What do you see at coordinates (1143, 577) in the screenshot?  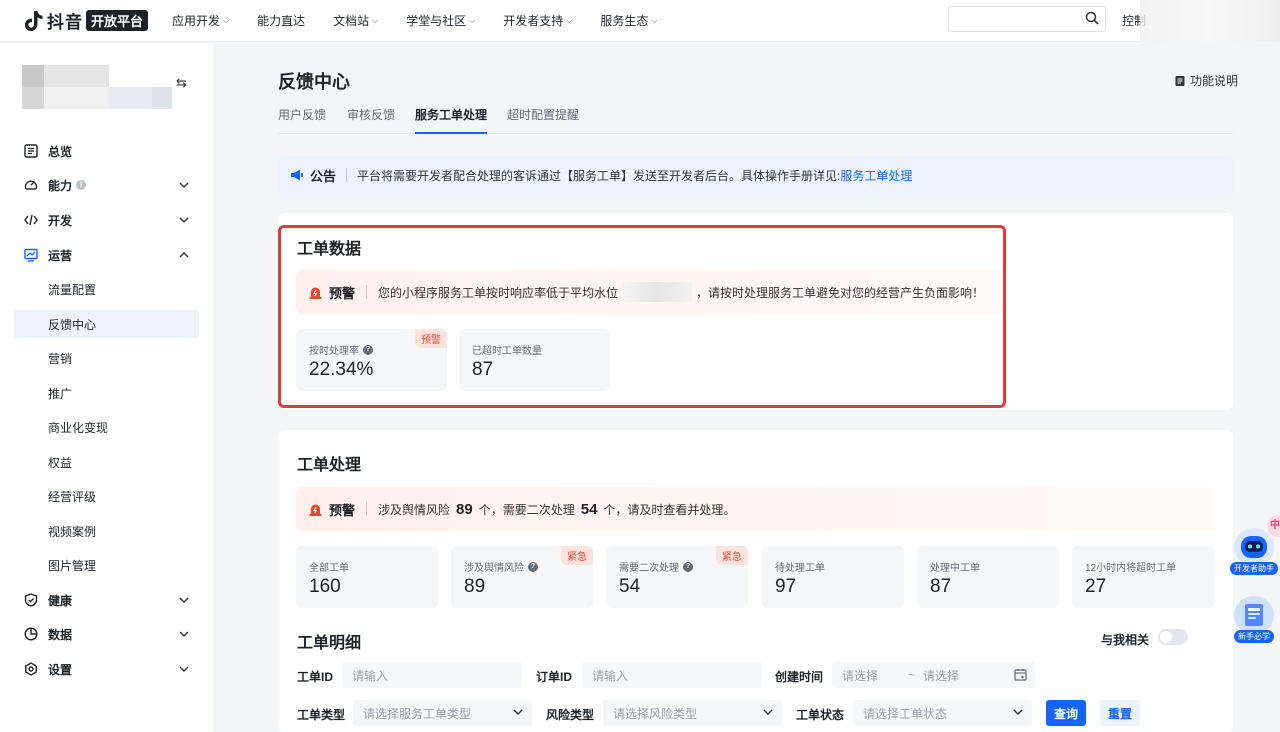 I see `stat-soon-timeout: 12小时内将超时工单 27` at bounding box center [1143, 577].